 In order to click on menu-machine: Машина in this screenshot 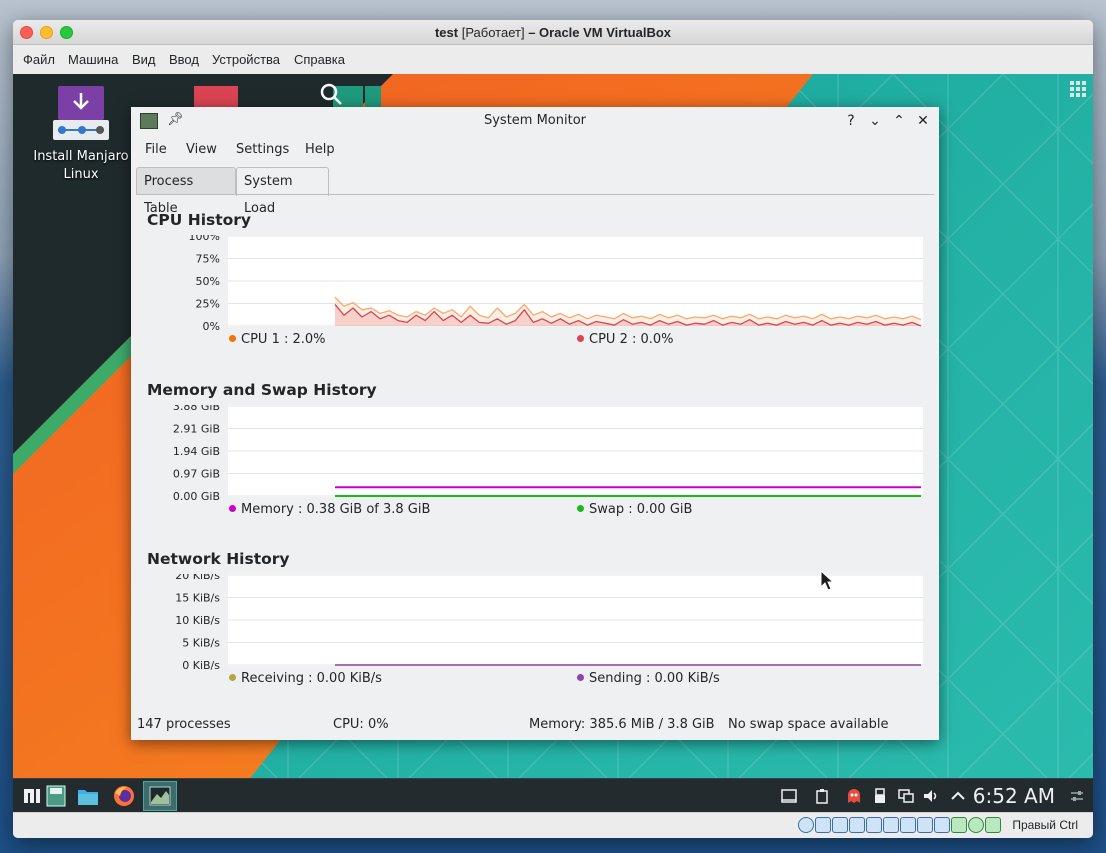, I will do `click(93, 59)`.